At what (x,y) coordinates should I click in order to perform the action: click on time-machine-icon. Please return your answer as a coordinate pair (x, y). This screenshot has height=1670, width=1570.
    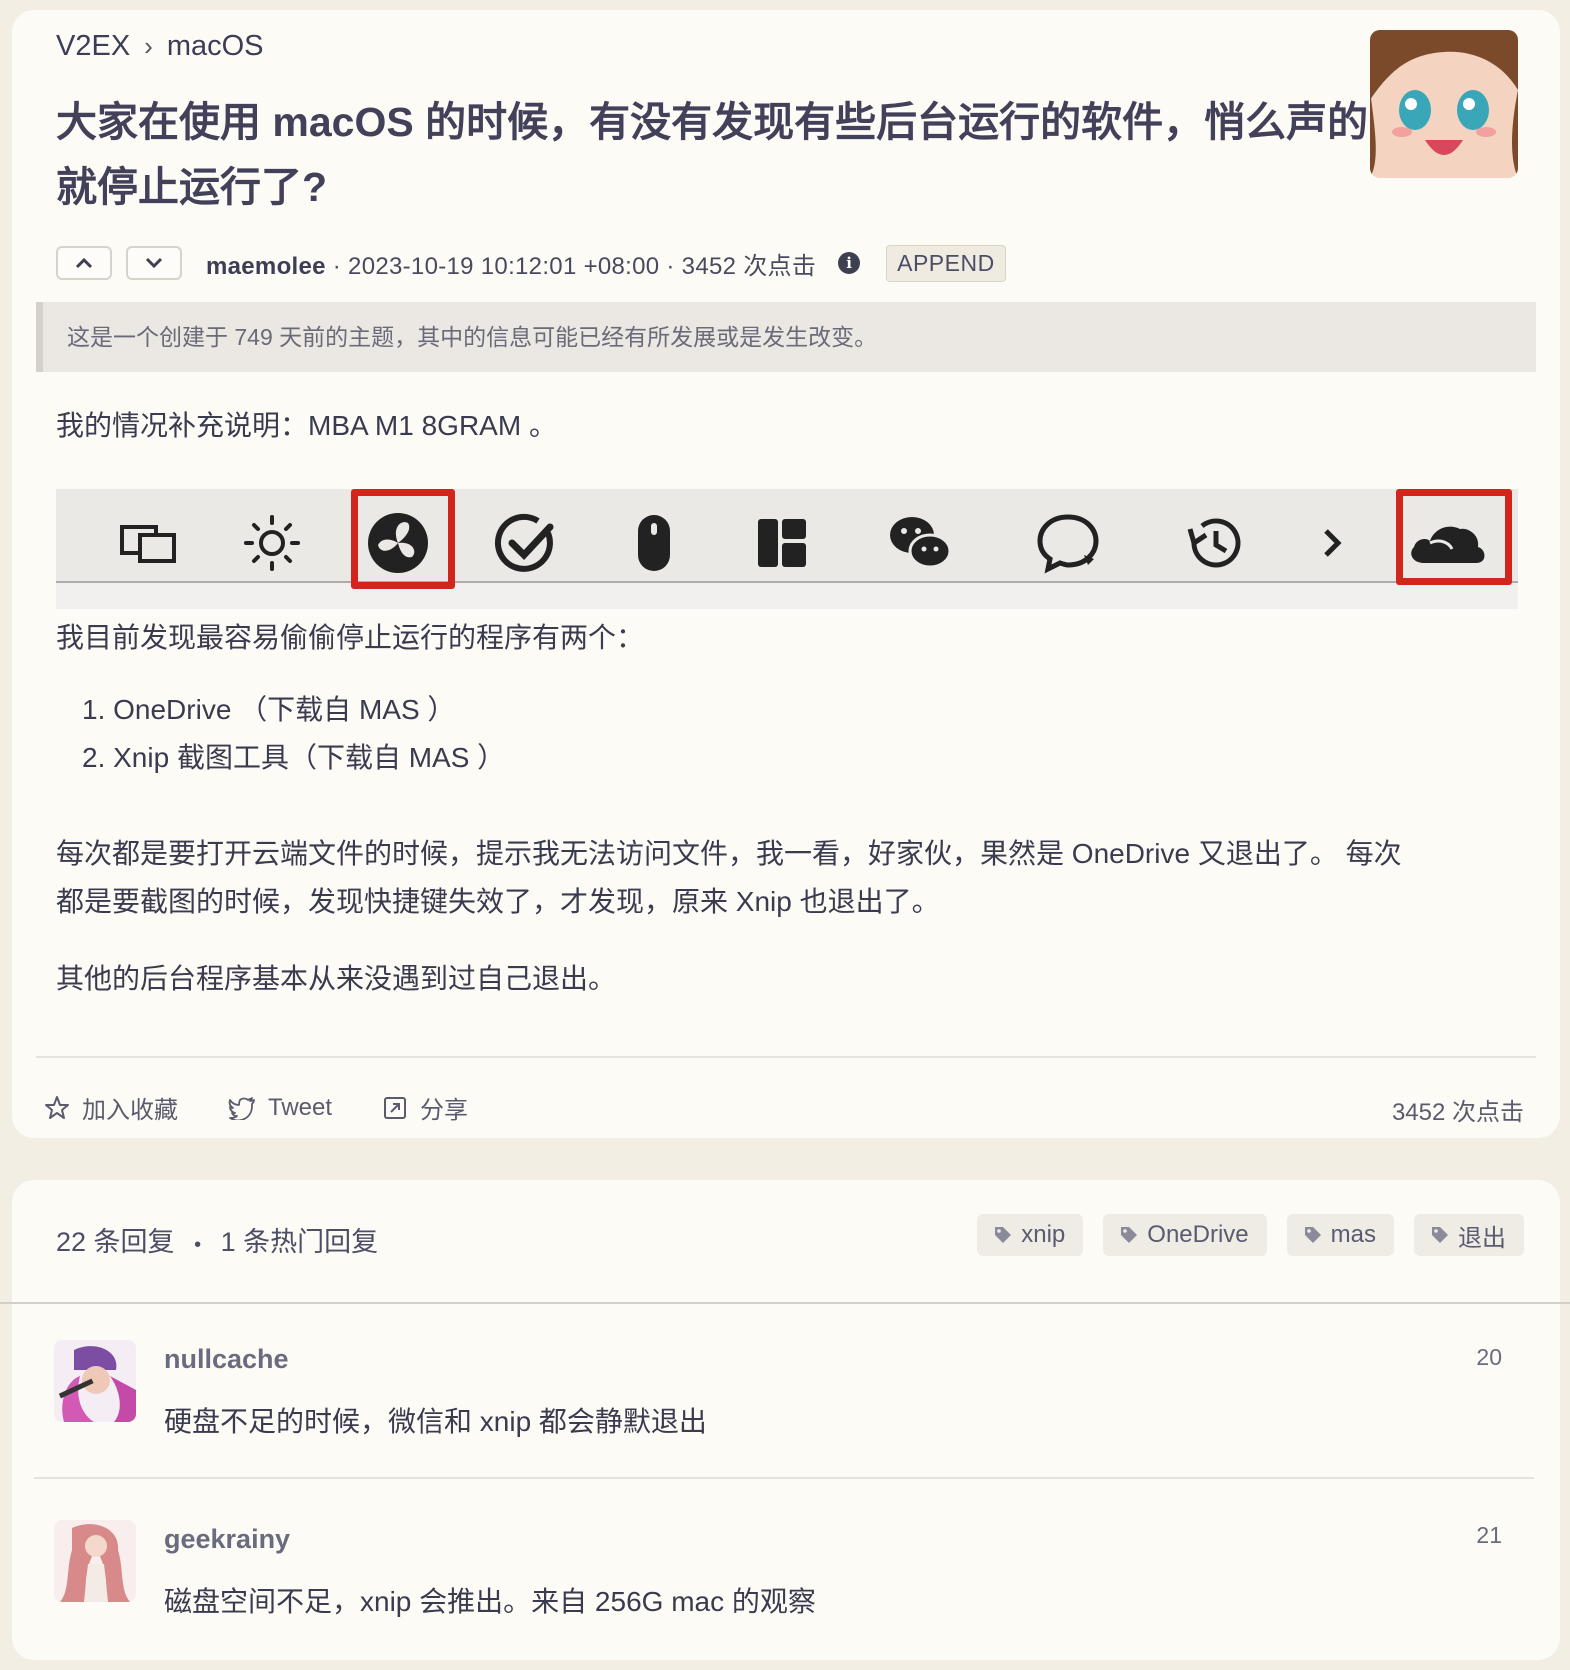
    Looking at the image, I should click on (1214, 543).